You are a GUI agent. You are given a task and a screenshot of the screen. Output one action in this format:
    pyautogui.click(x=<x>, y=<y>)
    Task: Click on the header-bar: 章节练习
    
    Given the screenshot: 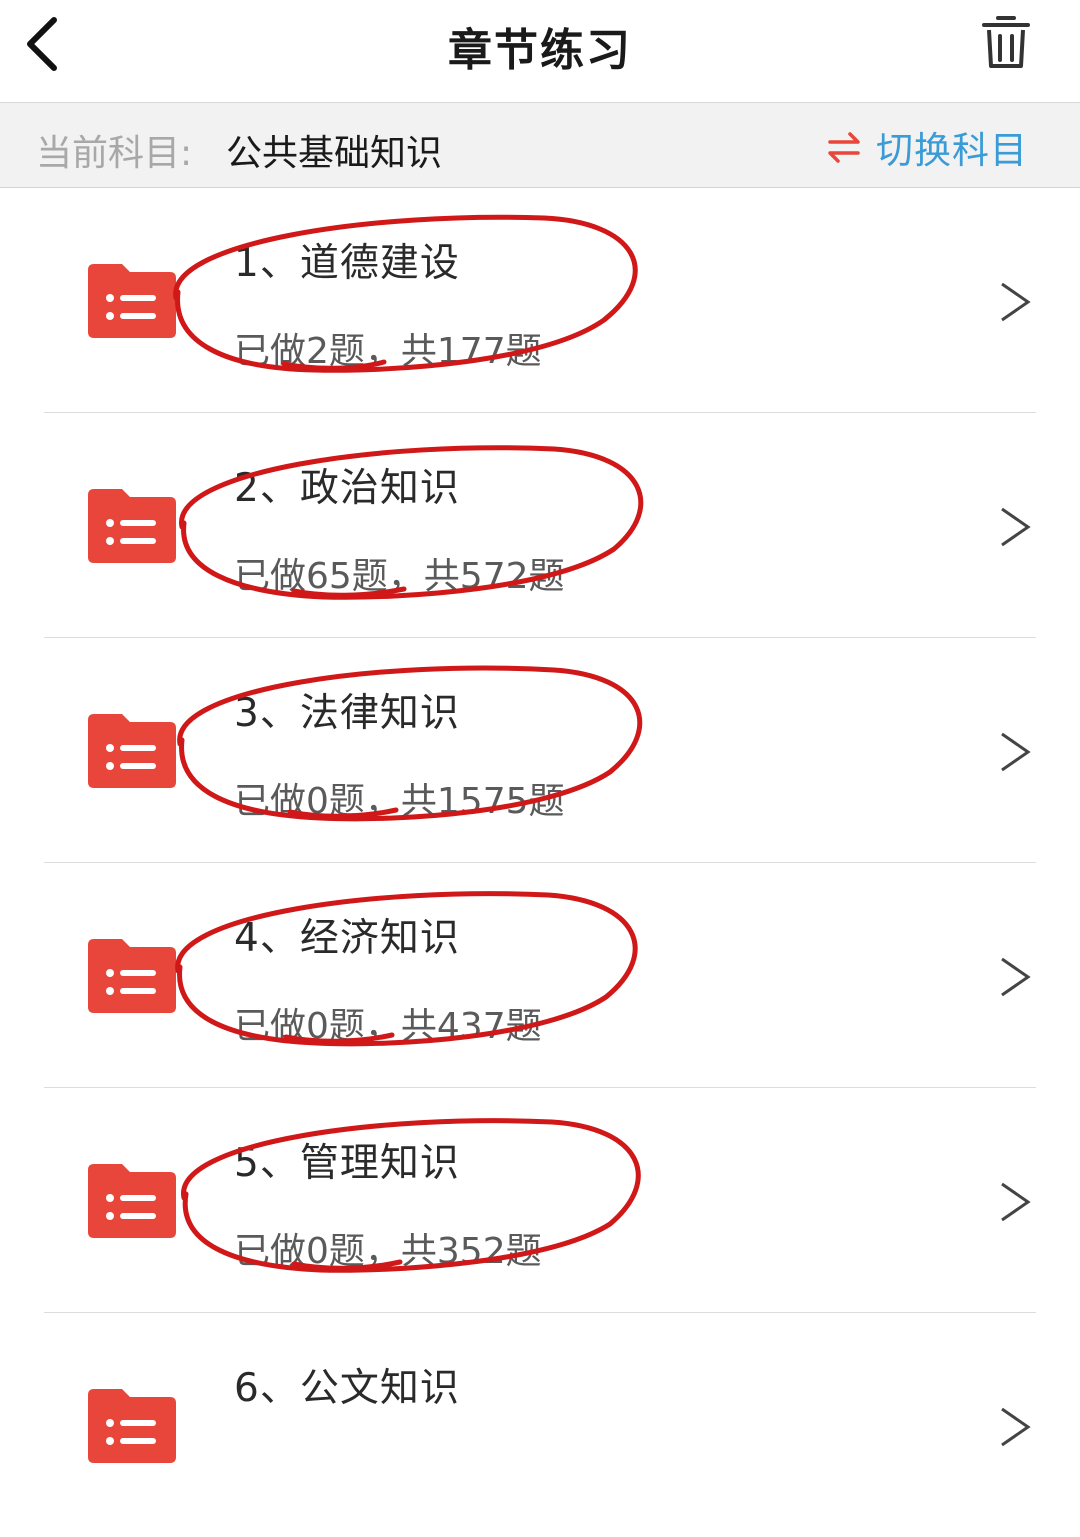 What is the action you would take?
    pyautogui.click(x=540, y=51)
    